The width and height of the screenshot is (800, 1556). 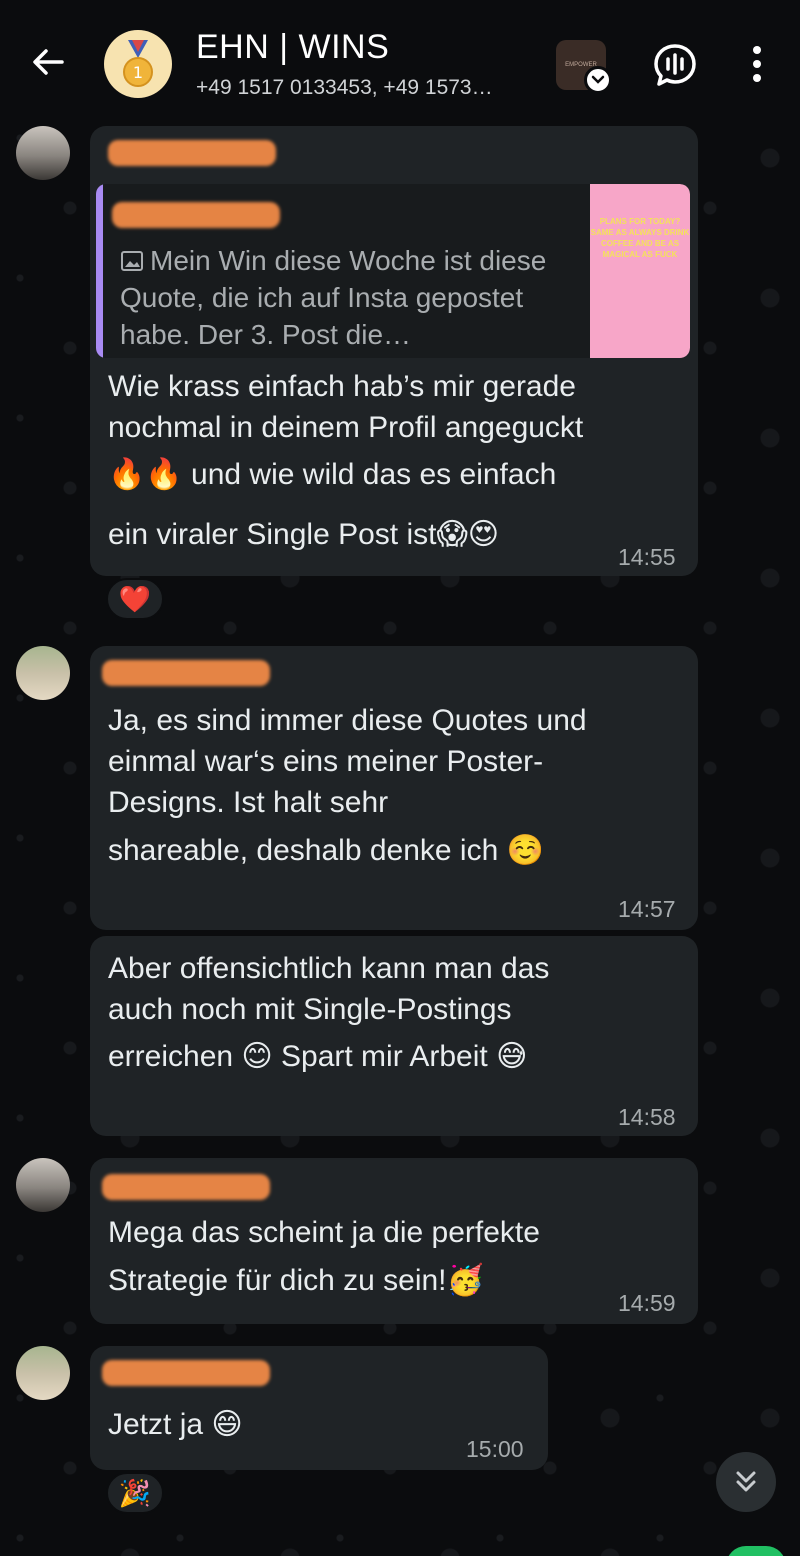 I want to click on group-avatar: 1, so click(x=138, y=64).